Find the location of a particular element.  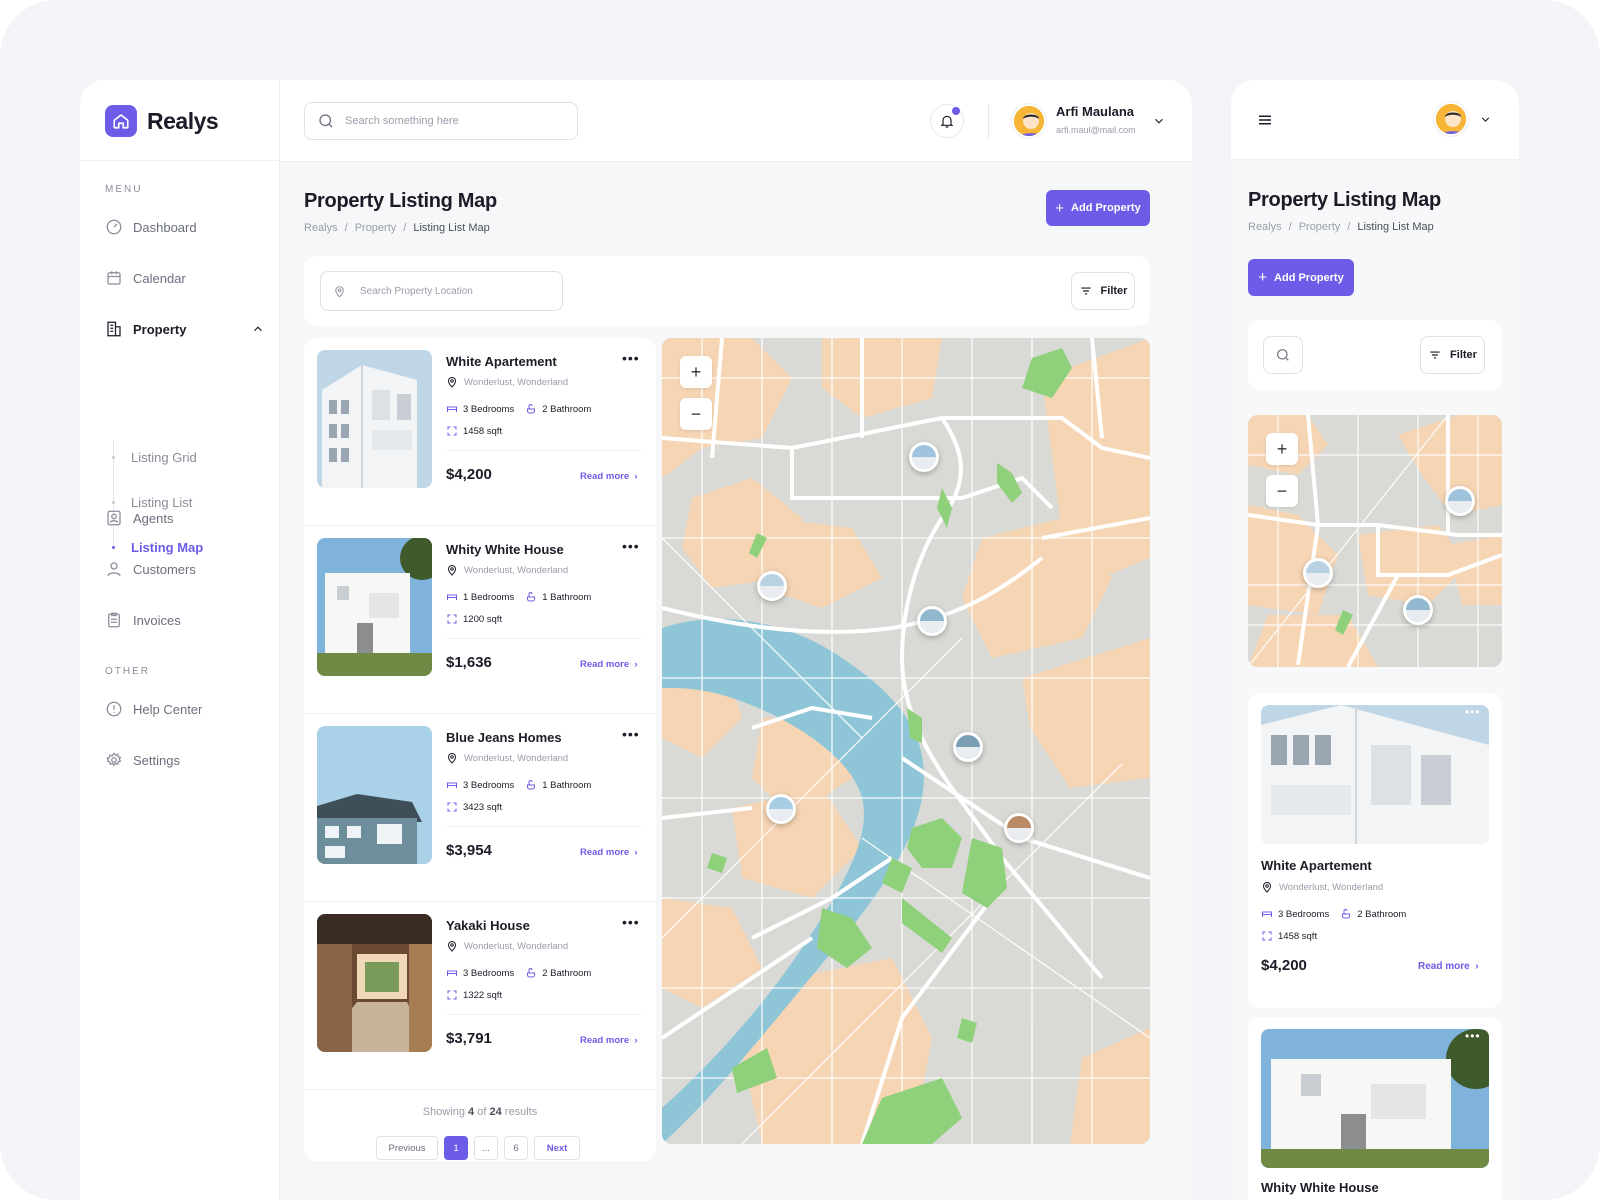

app-logo: Realys is located at coordinates (195, 121).